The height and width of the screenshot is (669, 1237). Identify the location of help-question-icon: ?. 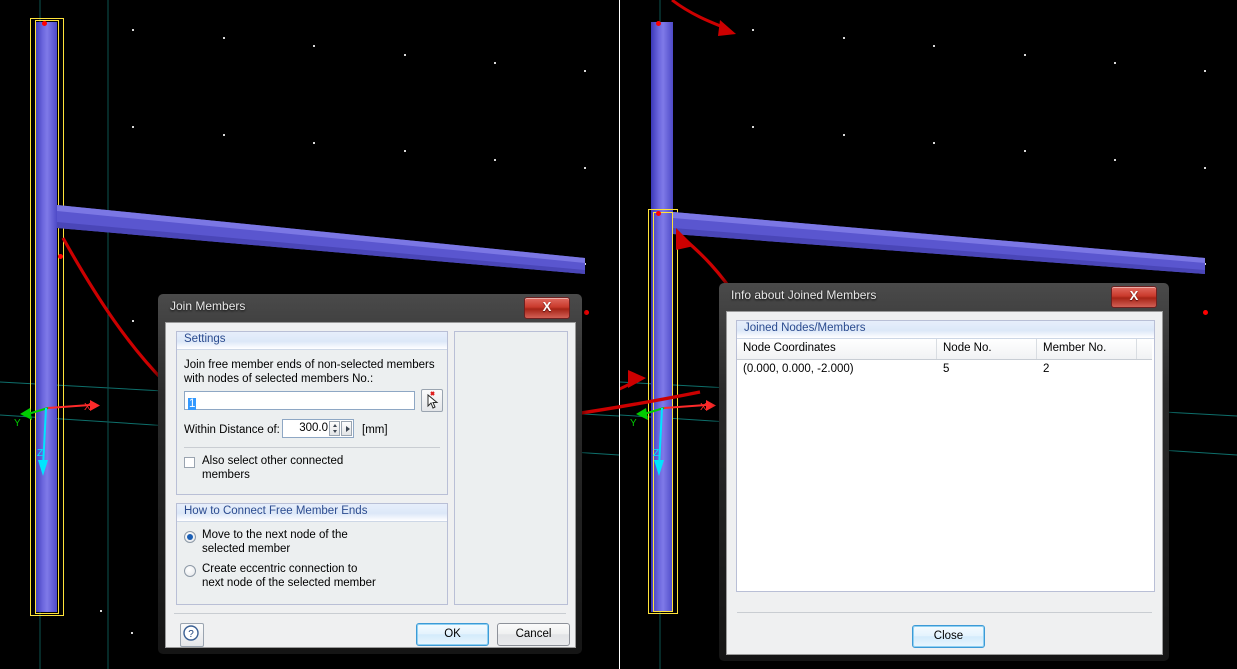
(192, 635).